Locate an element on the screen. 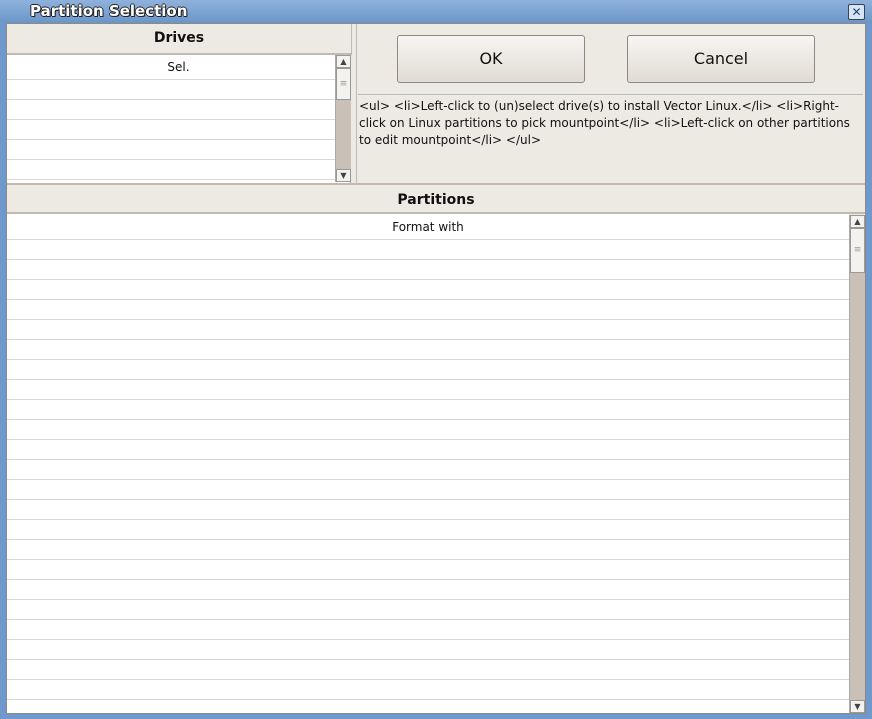 The height and width of the screenshot is (719, 872). close-icon: ✕ is located at coordinates (856, 12).